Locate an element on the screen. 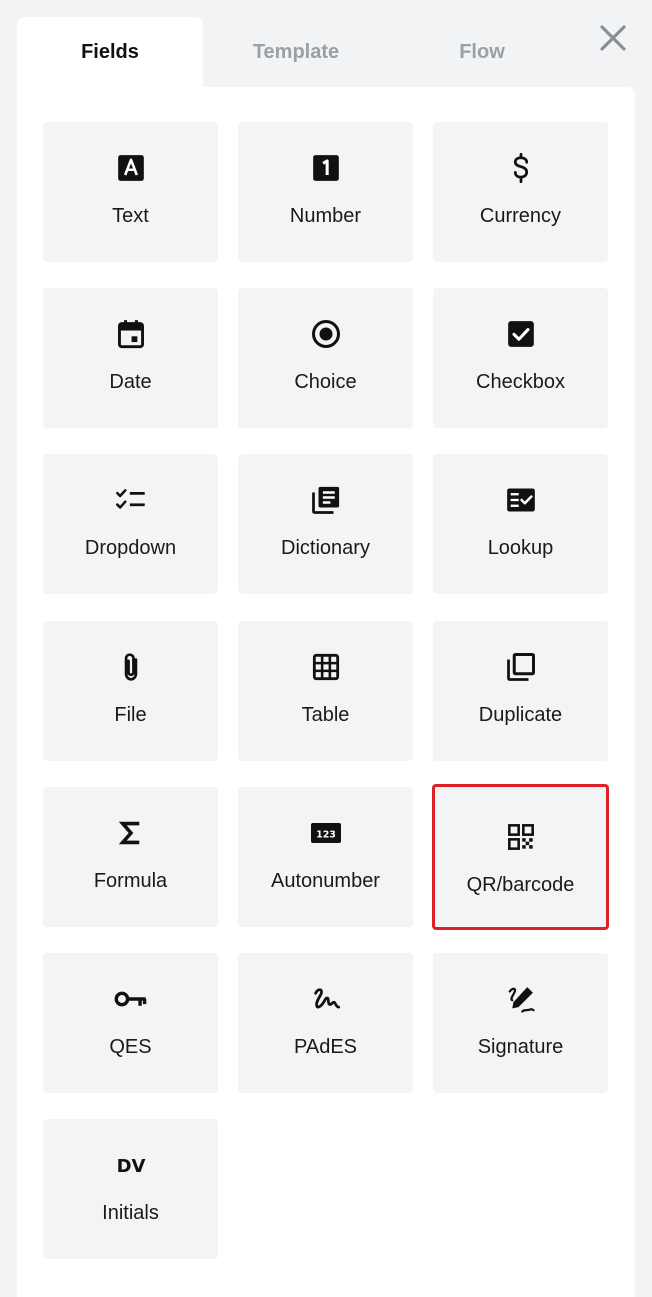 Image resolution: width=652 pixels, height=1297 pixels. tab-flow: Flow is located at coordinates (482, 53).